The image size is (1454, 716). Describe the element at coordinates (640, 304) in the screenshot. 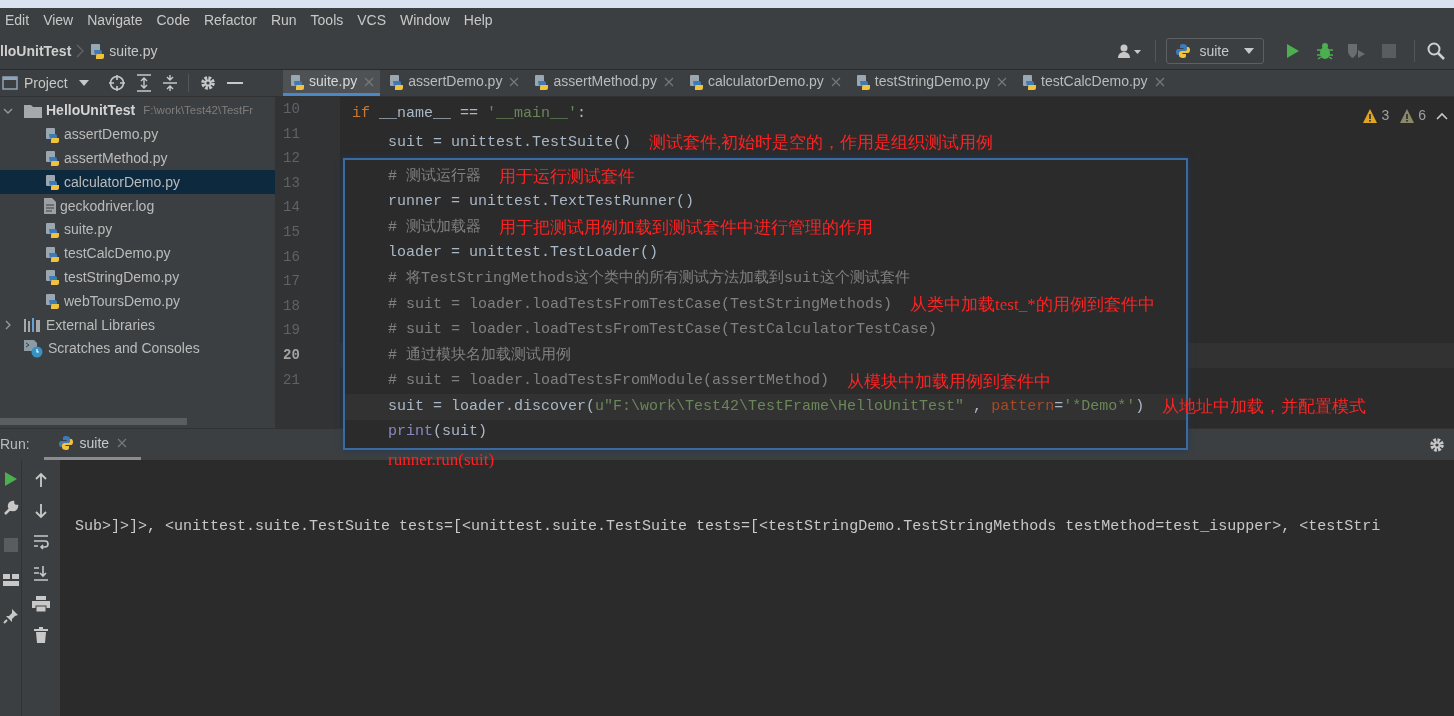

I see `code-line: # suit = loader.loadTestsFromTestCase(TestStringMethods)` at that location.